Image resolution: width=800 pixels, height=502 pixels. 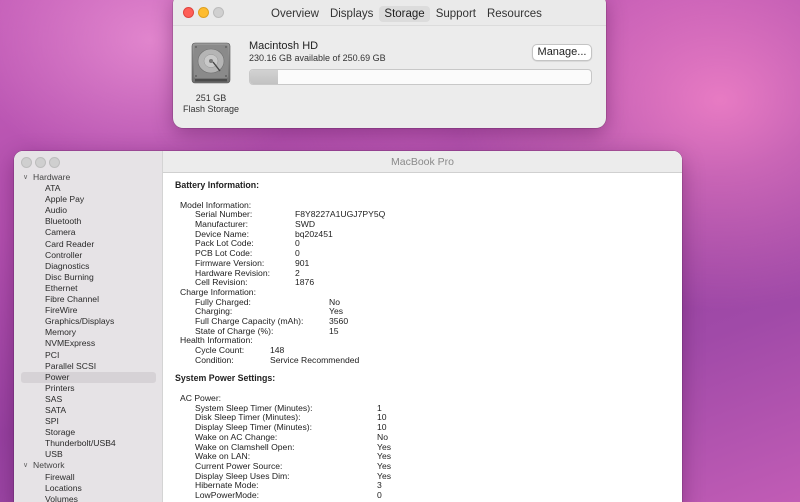 What do you see at coordinates (61, 332) in the screenshot?
I see `sidebar-item-label: Memory` at bounding box center [61, 332].